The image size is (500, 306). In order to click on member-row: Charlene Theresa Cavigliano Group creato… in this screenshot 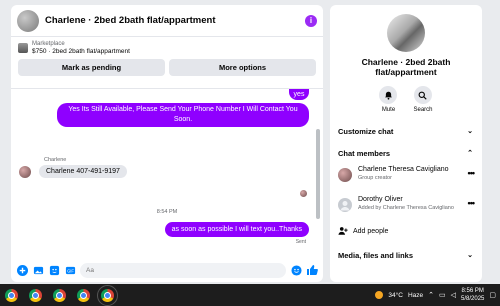, I will do `click(406, 179)`.